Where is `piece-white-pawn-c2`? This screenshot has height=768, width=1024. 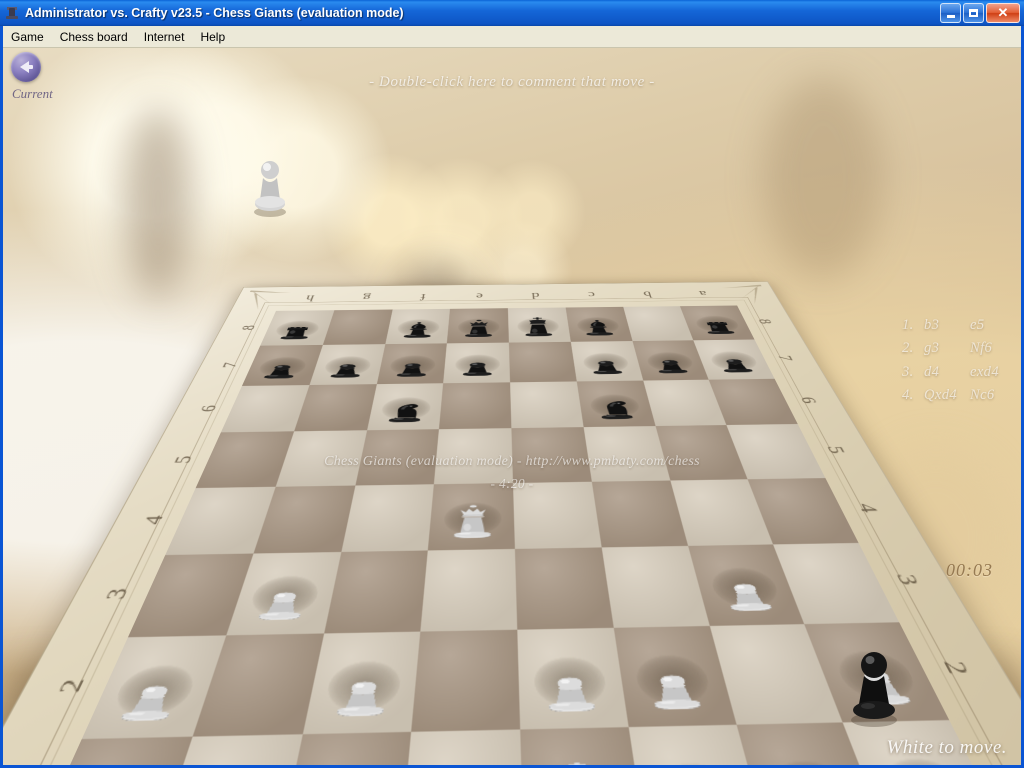
piece-white-pawn-c2 is located at coordinates (361, 683).